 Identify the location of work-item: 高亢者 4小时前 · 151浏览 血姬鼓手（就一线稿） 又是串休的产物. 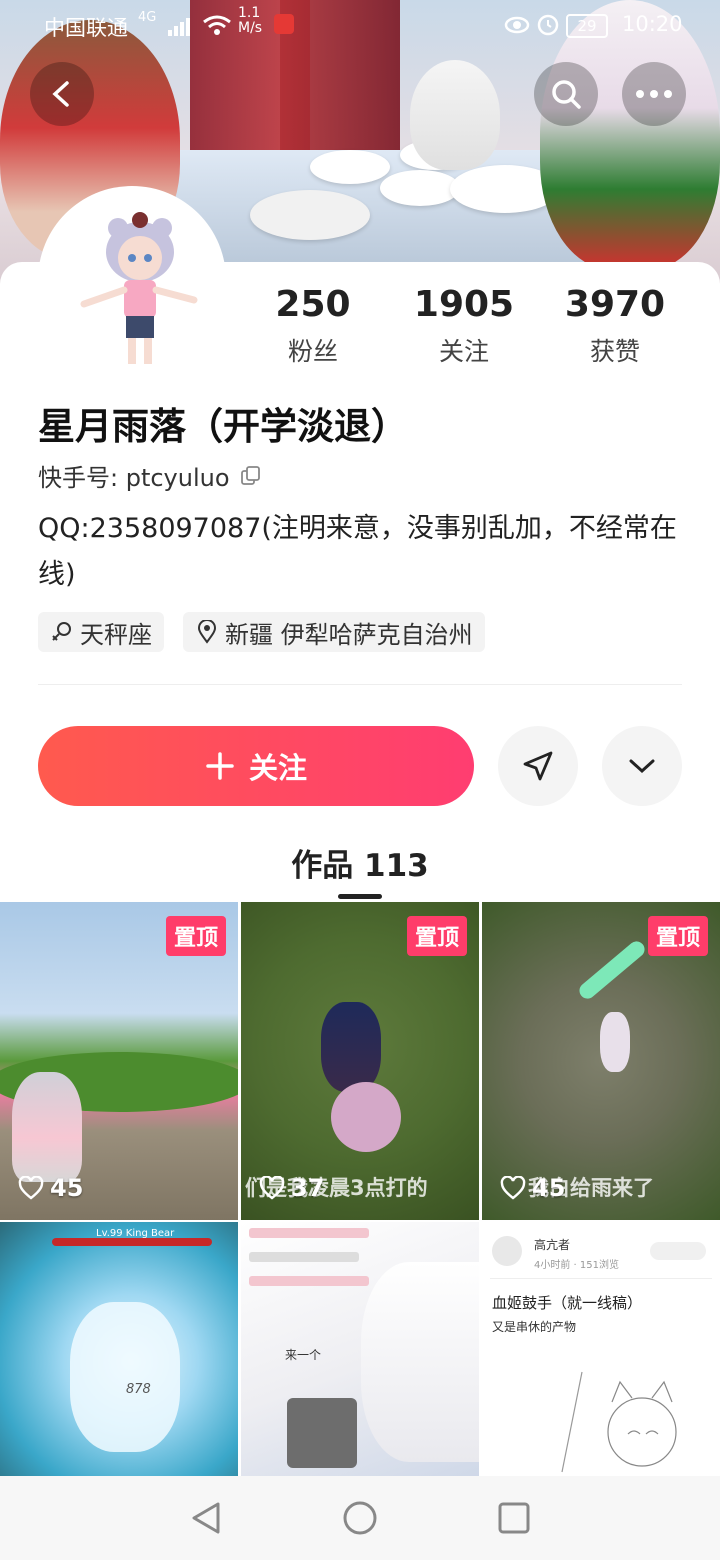
(601, 1349).